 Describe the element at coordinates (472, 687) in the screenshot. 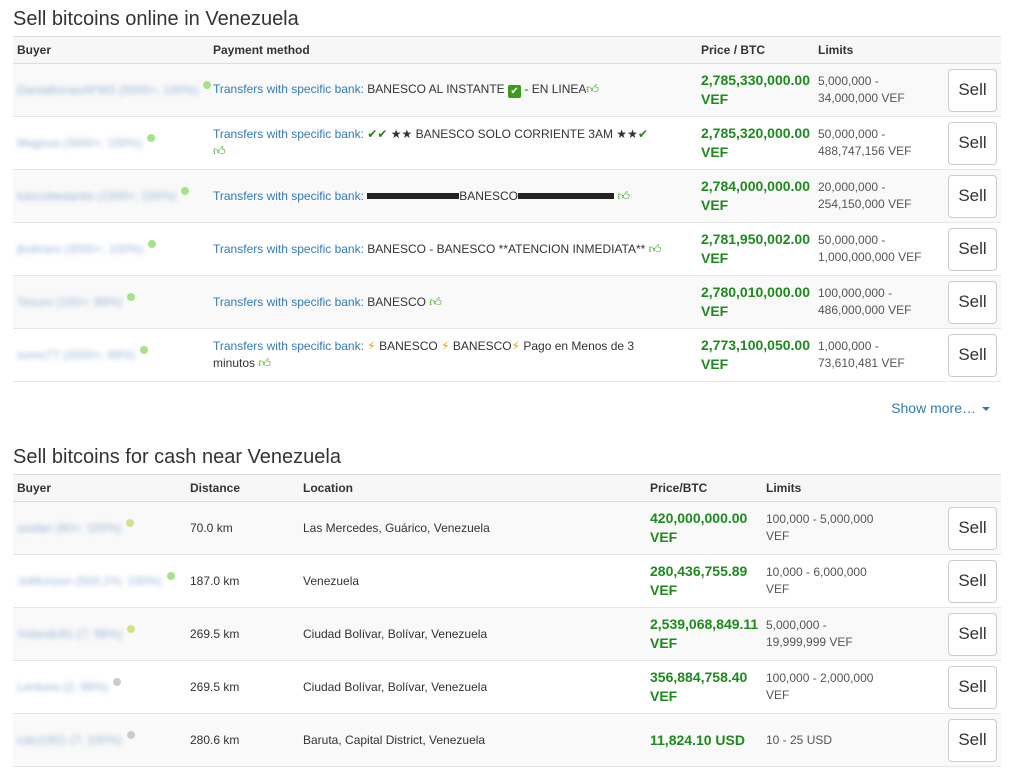

I see `location-cell: Ciudad Bolívar, Bolívar, Venezuela` at that location.